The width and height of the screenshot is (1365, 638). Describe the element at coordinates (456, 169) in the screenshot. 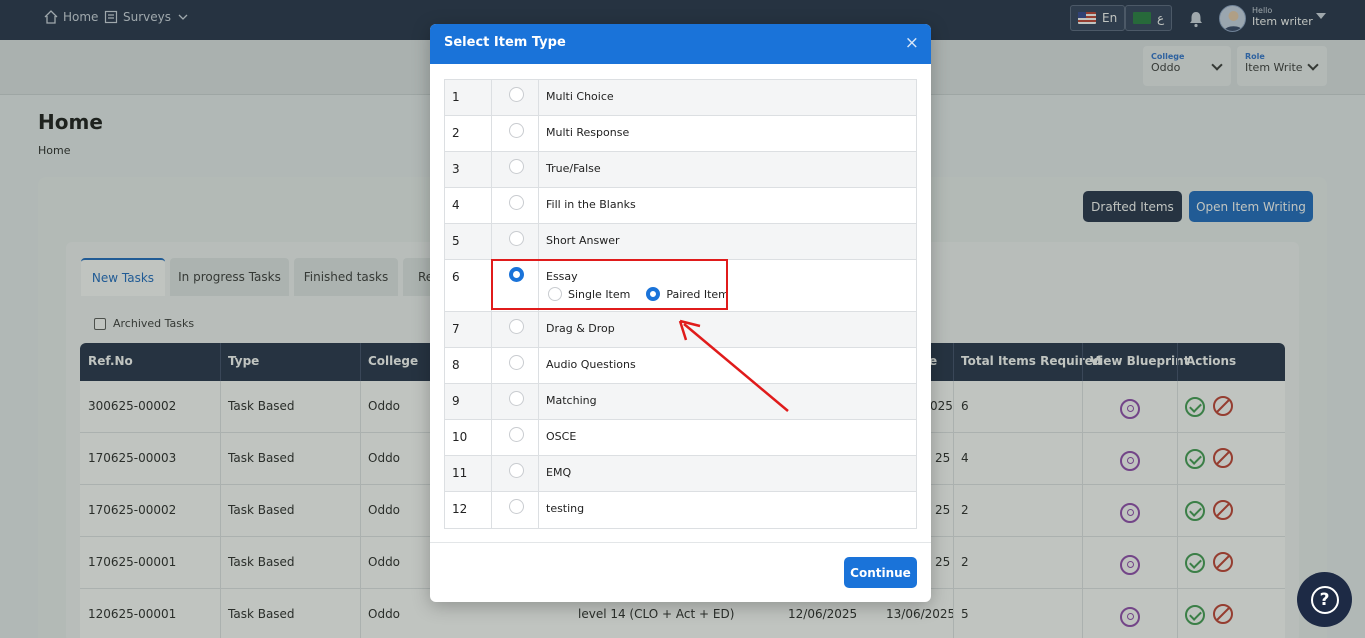

I see `item-number: 3` at that location.